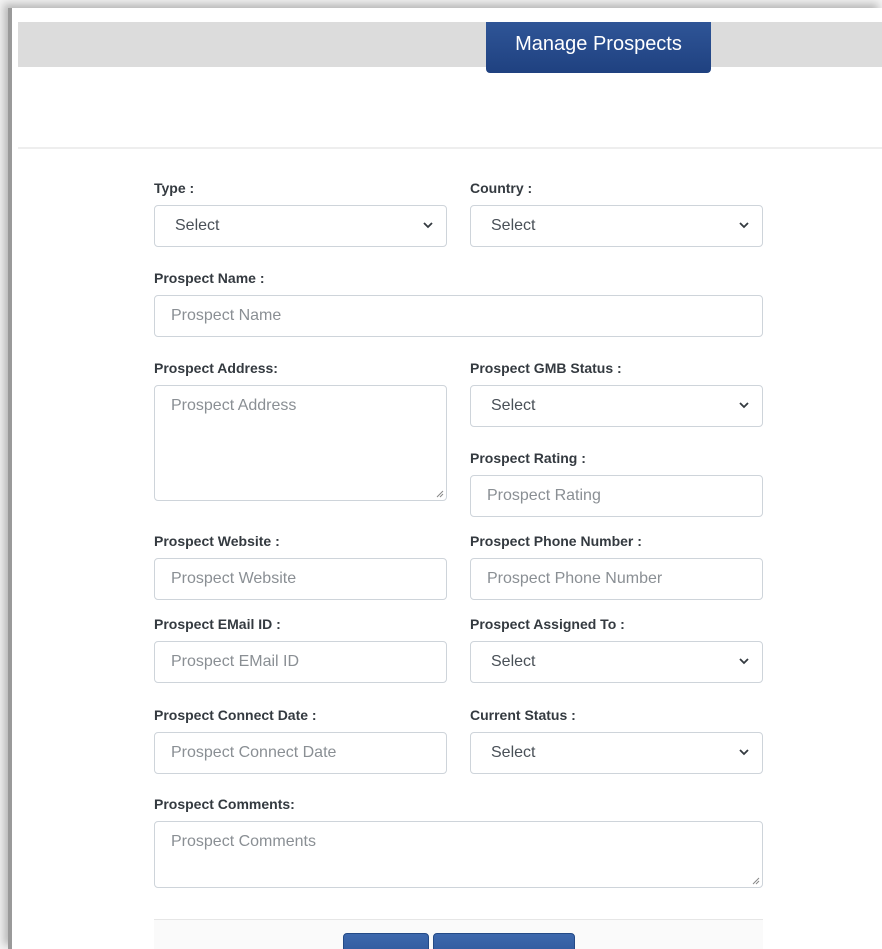  I want to click on prospect-phone-label: Prospect Phone Number :, so click(556, 541).